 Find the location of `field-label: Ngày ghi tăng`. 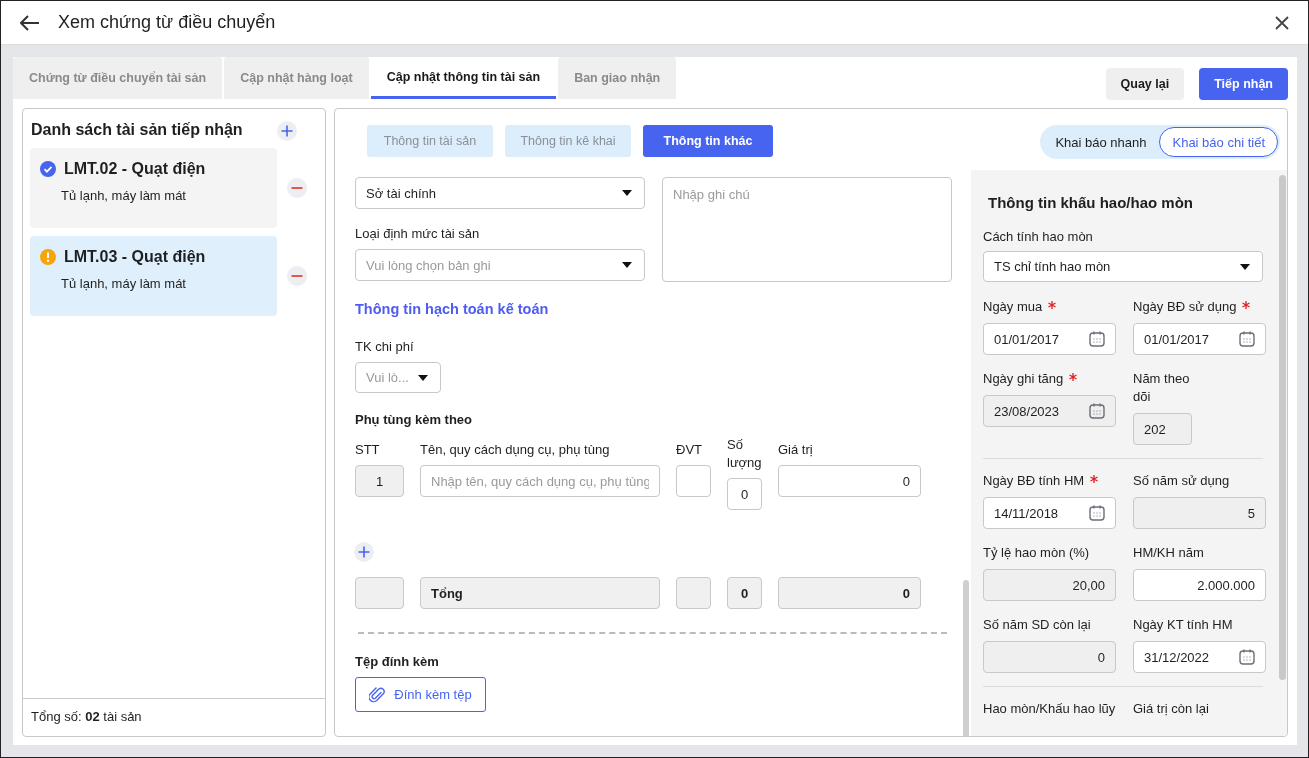

field-label: Ngày ghi tăng is located at coordinates (1023, 379).